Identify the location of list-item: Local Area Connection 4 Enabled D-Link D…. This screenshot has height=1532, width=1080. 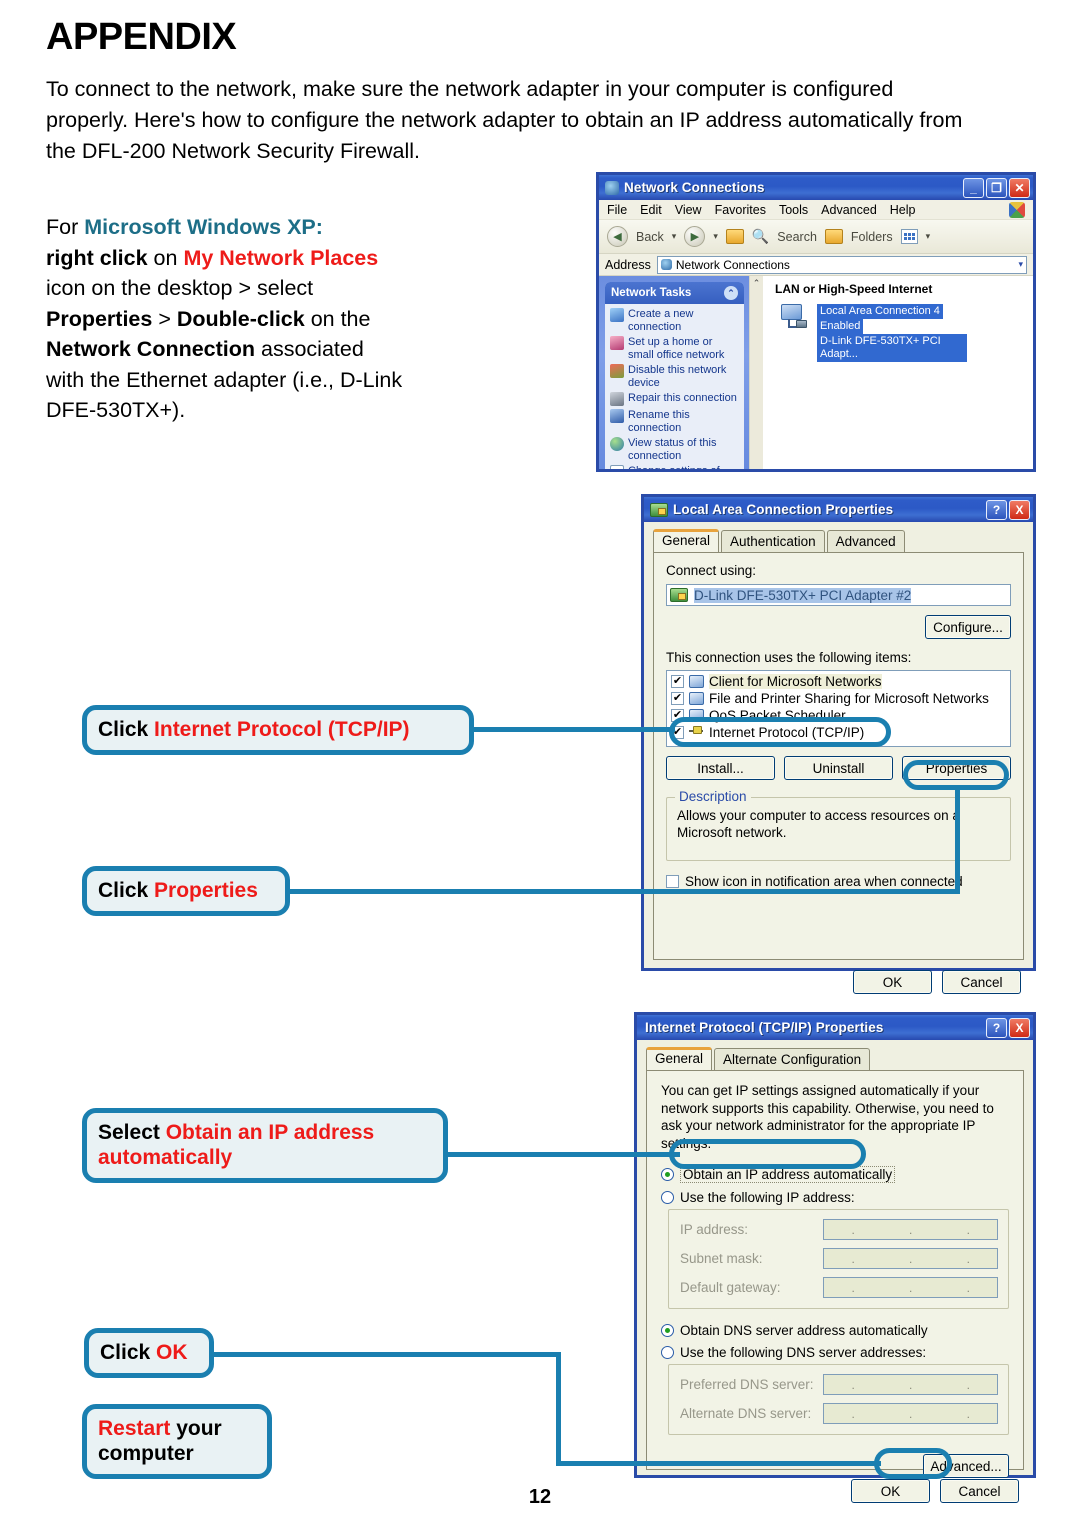
(898, 331).